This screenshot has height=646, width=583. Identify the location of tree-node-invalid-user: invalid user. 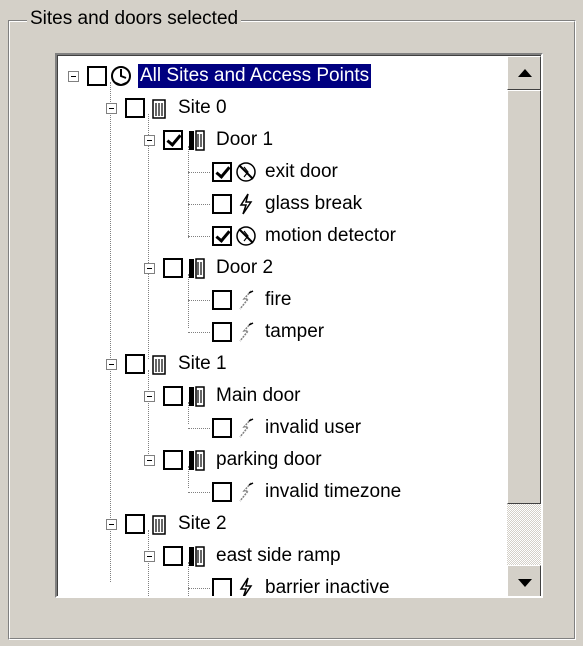
(275, 428).